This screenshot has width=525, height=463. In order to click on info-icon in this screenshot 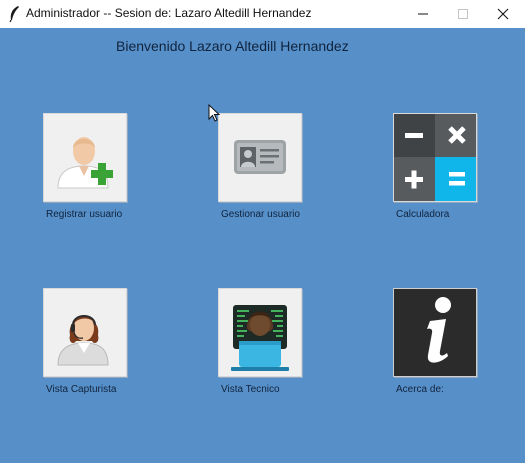, I will do `click(435, 332)`.